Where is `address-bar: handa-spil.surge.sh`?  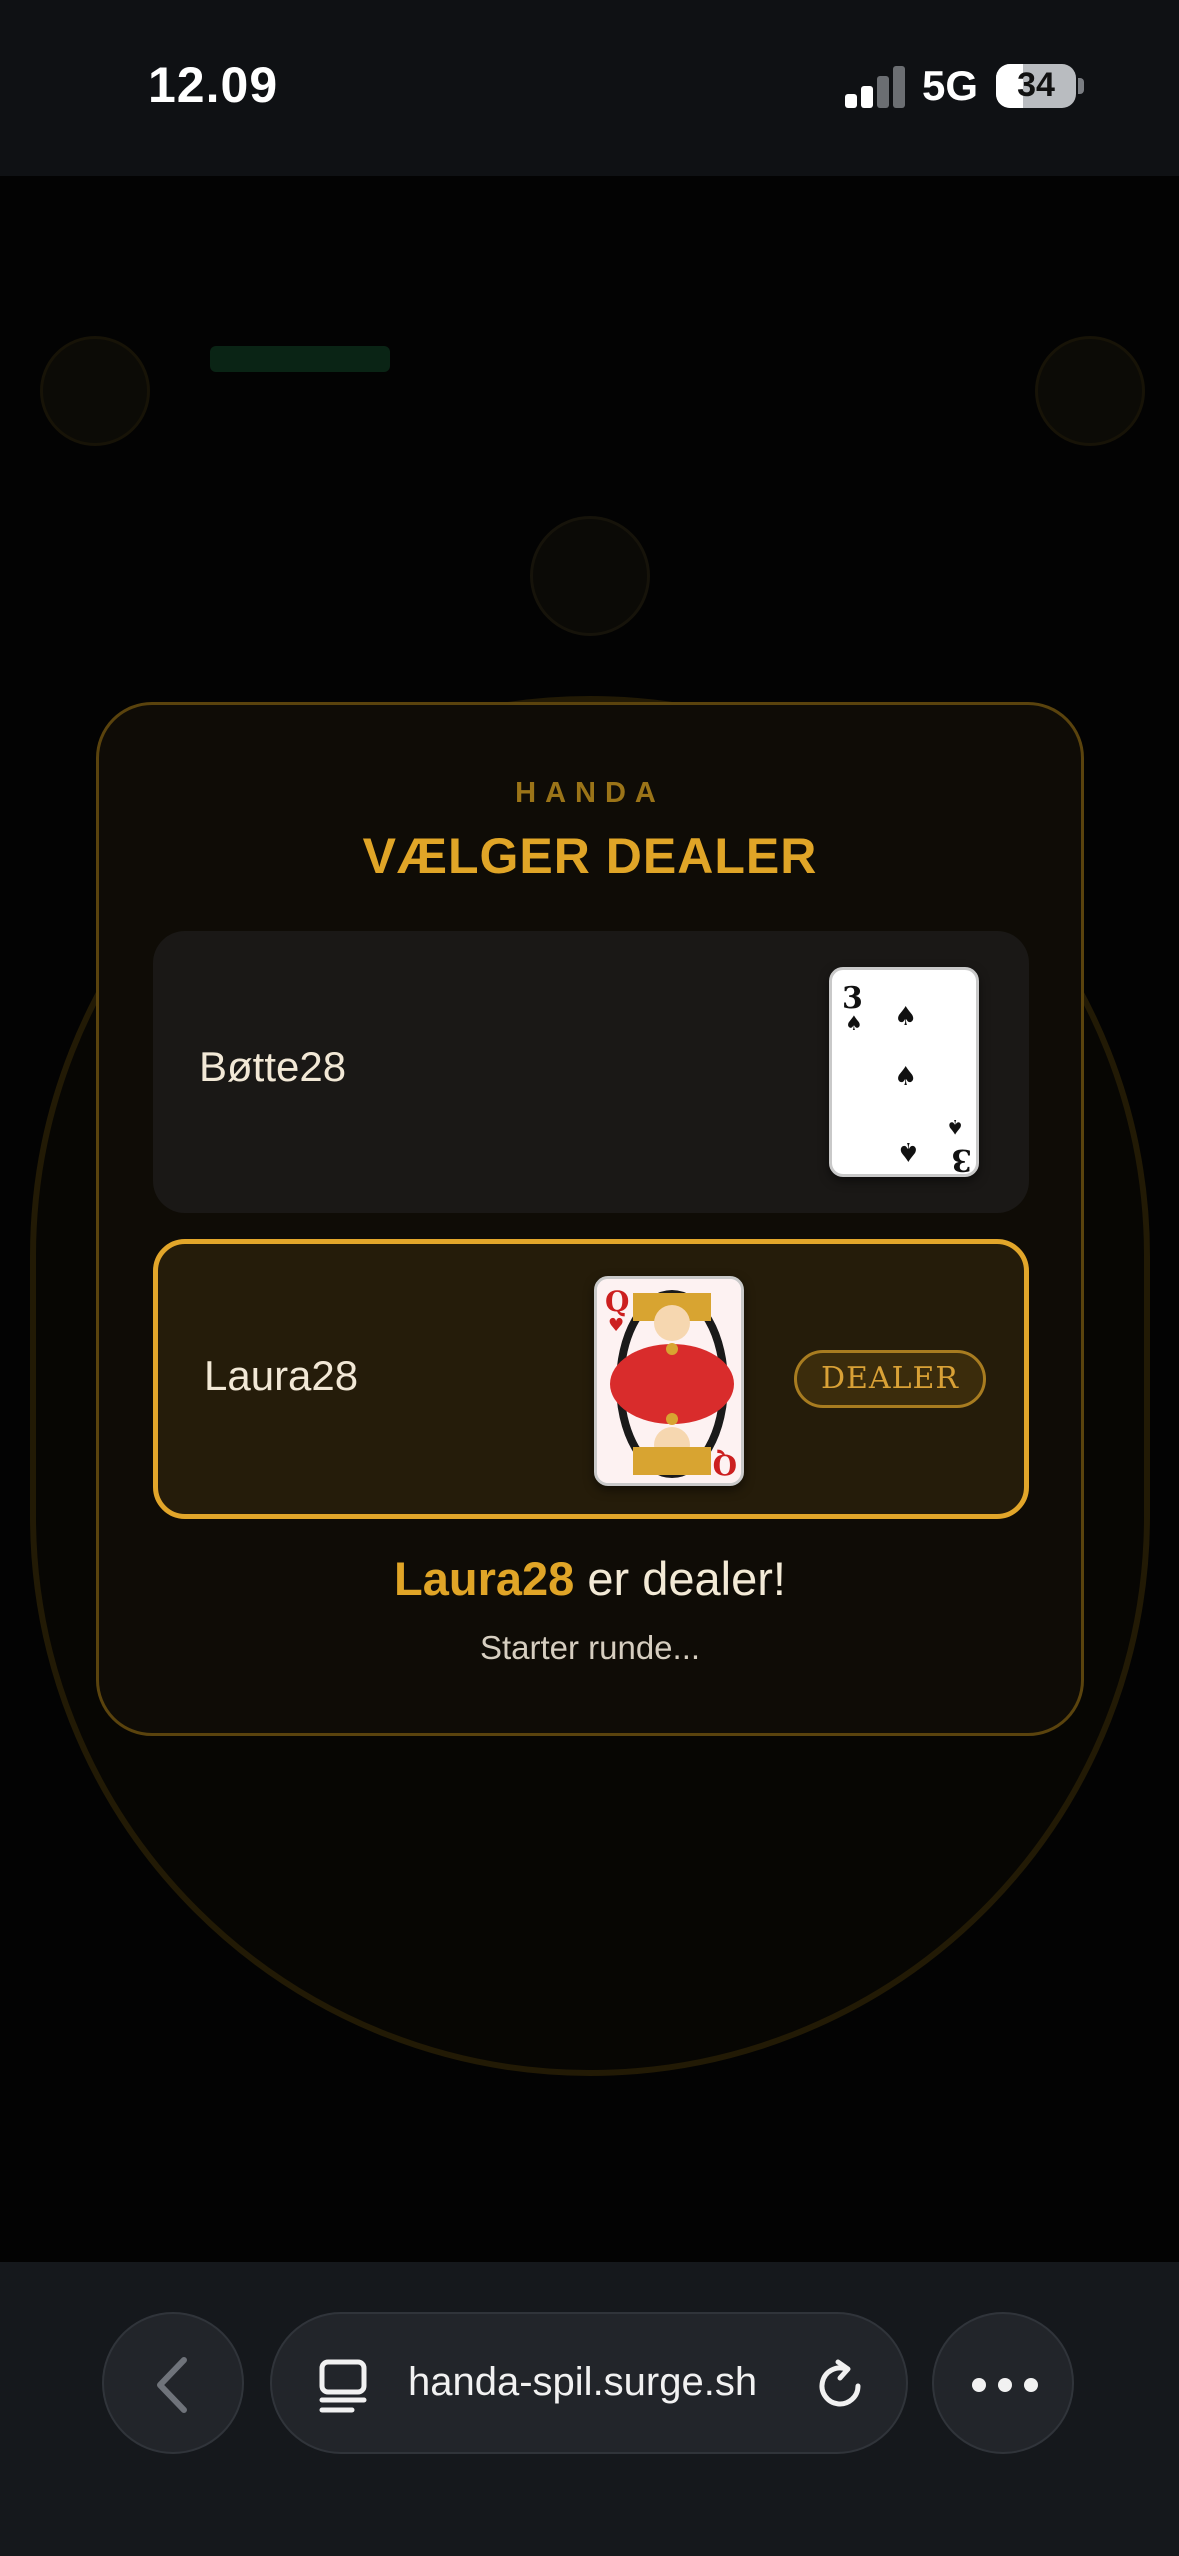
address-bar: handa-spil.surge.sh is located at coordinates (589, 2383).